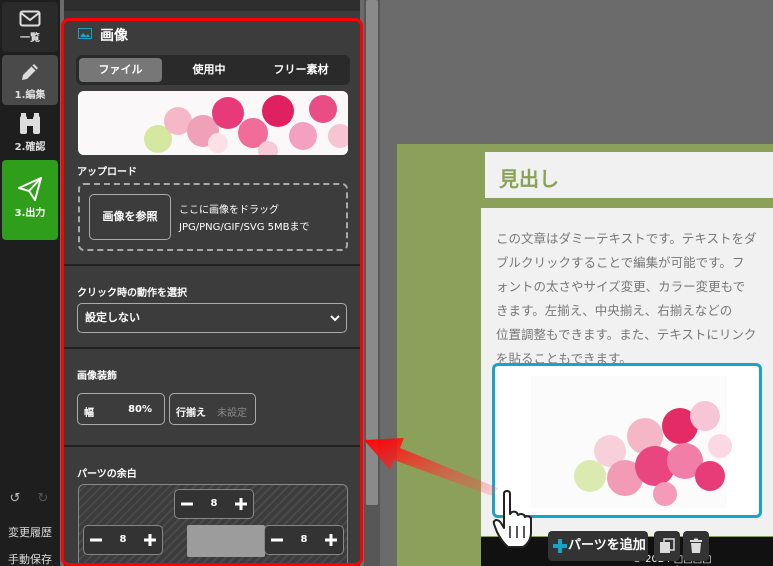 Image resolution: width=773 pixels, height=566 pixels. What do you see at coordinates (114, 36) in the screenshot?
I see `panel-title: 画像` at bounding box center [114, 36].